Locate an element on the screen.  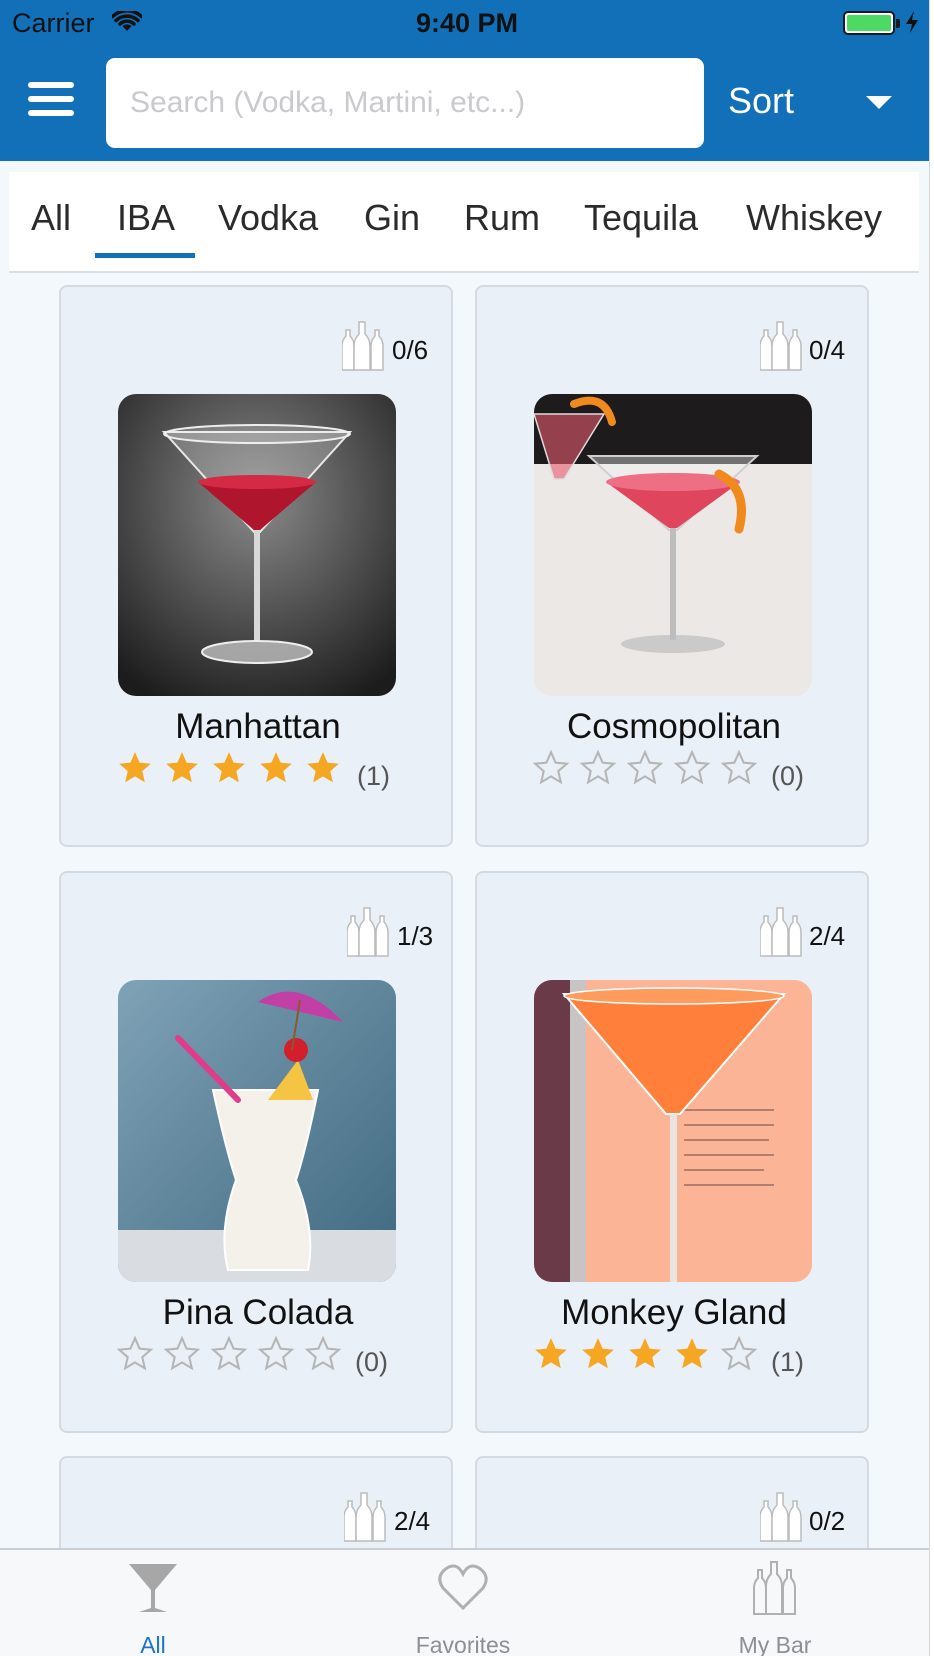
cocktail-card: 1/3 Pina Colada (0) is located at coordinates (256, 1152).